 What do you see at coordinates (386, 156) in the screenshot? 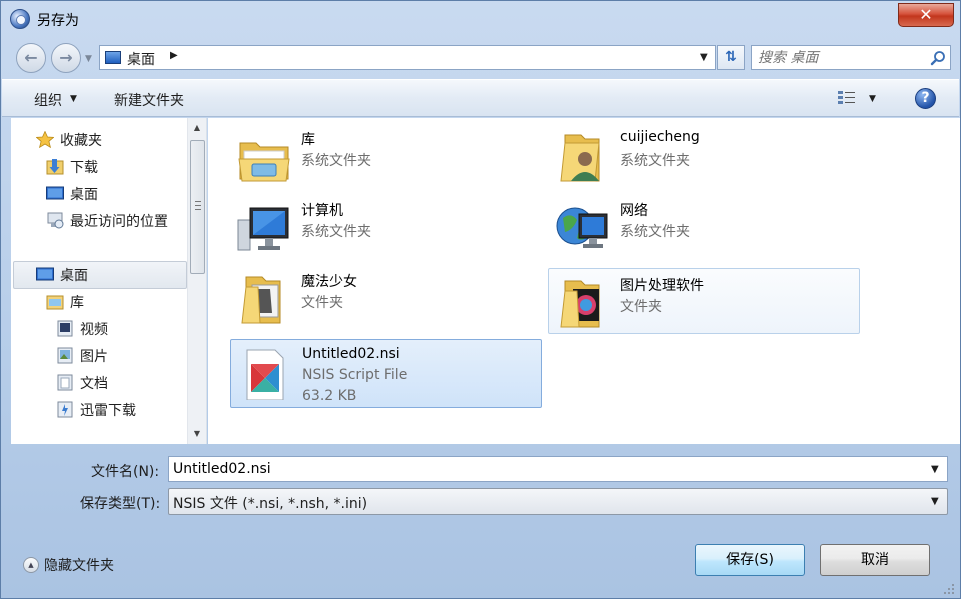
I see `list-item: 库 系统文件夹` at bounding box center [386, 156].